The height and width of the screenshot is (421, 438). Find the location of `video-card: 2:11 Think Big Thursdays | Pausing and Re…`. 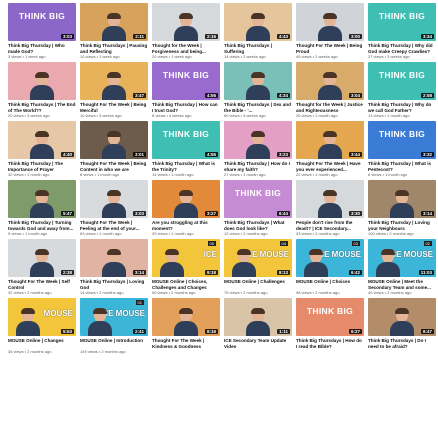

video-card: 2:11 Think Big Thursdays | Pausing and Re… is located at coordinates (114, 31).